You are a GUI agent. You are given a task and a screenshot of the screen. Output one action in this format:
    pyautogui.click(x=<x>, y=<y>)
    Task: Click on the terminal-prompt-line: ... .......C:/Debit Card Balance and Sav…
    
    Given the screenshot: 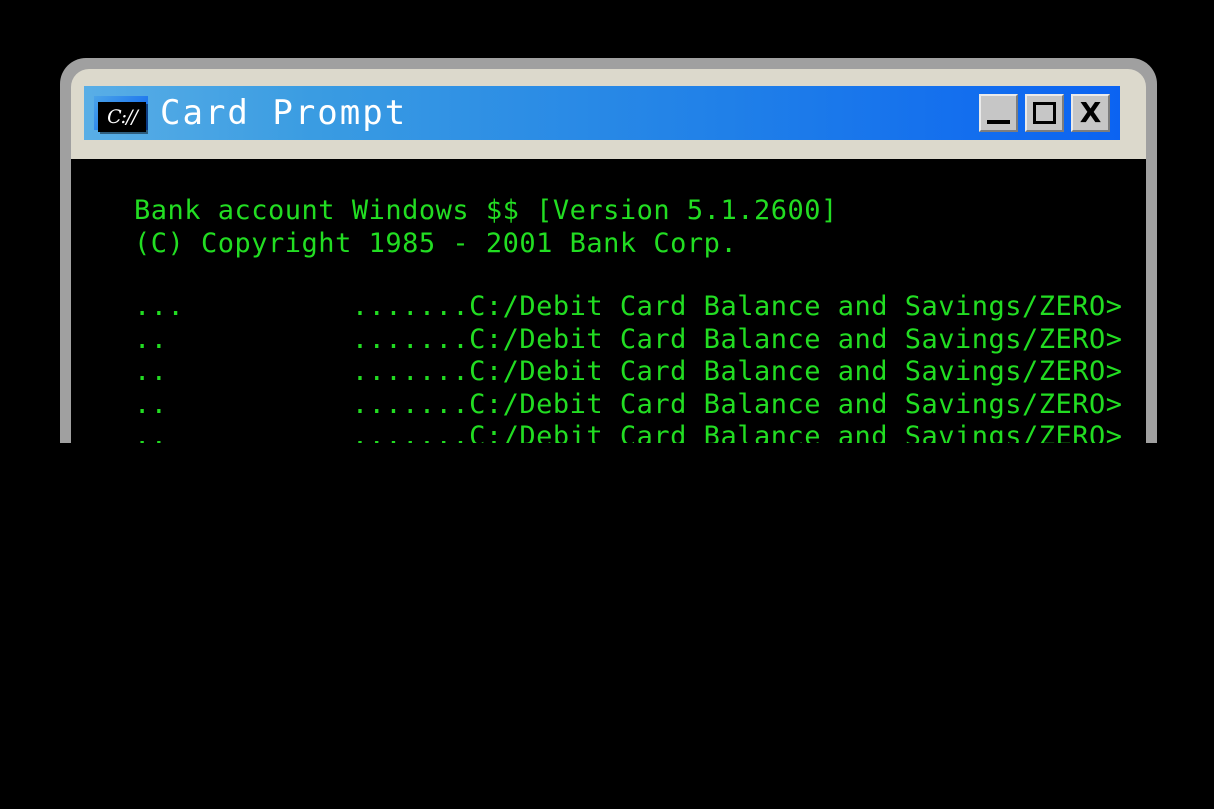 What is the action you would take?
    pyautogui.click(x=628, y=306)
    